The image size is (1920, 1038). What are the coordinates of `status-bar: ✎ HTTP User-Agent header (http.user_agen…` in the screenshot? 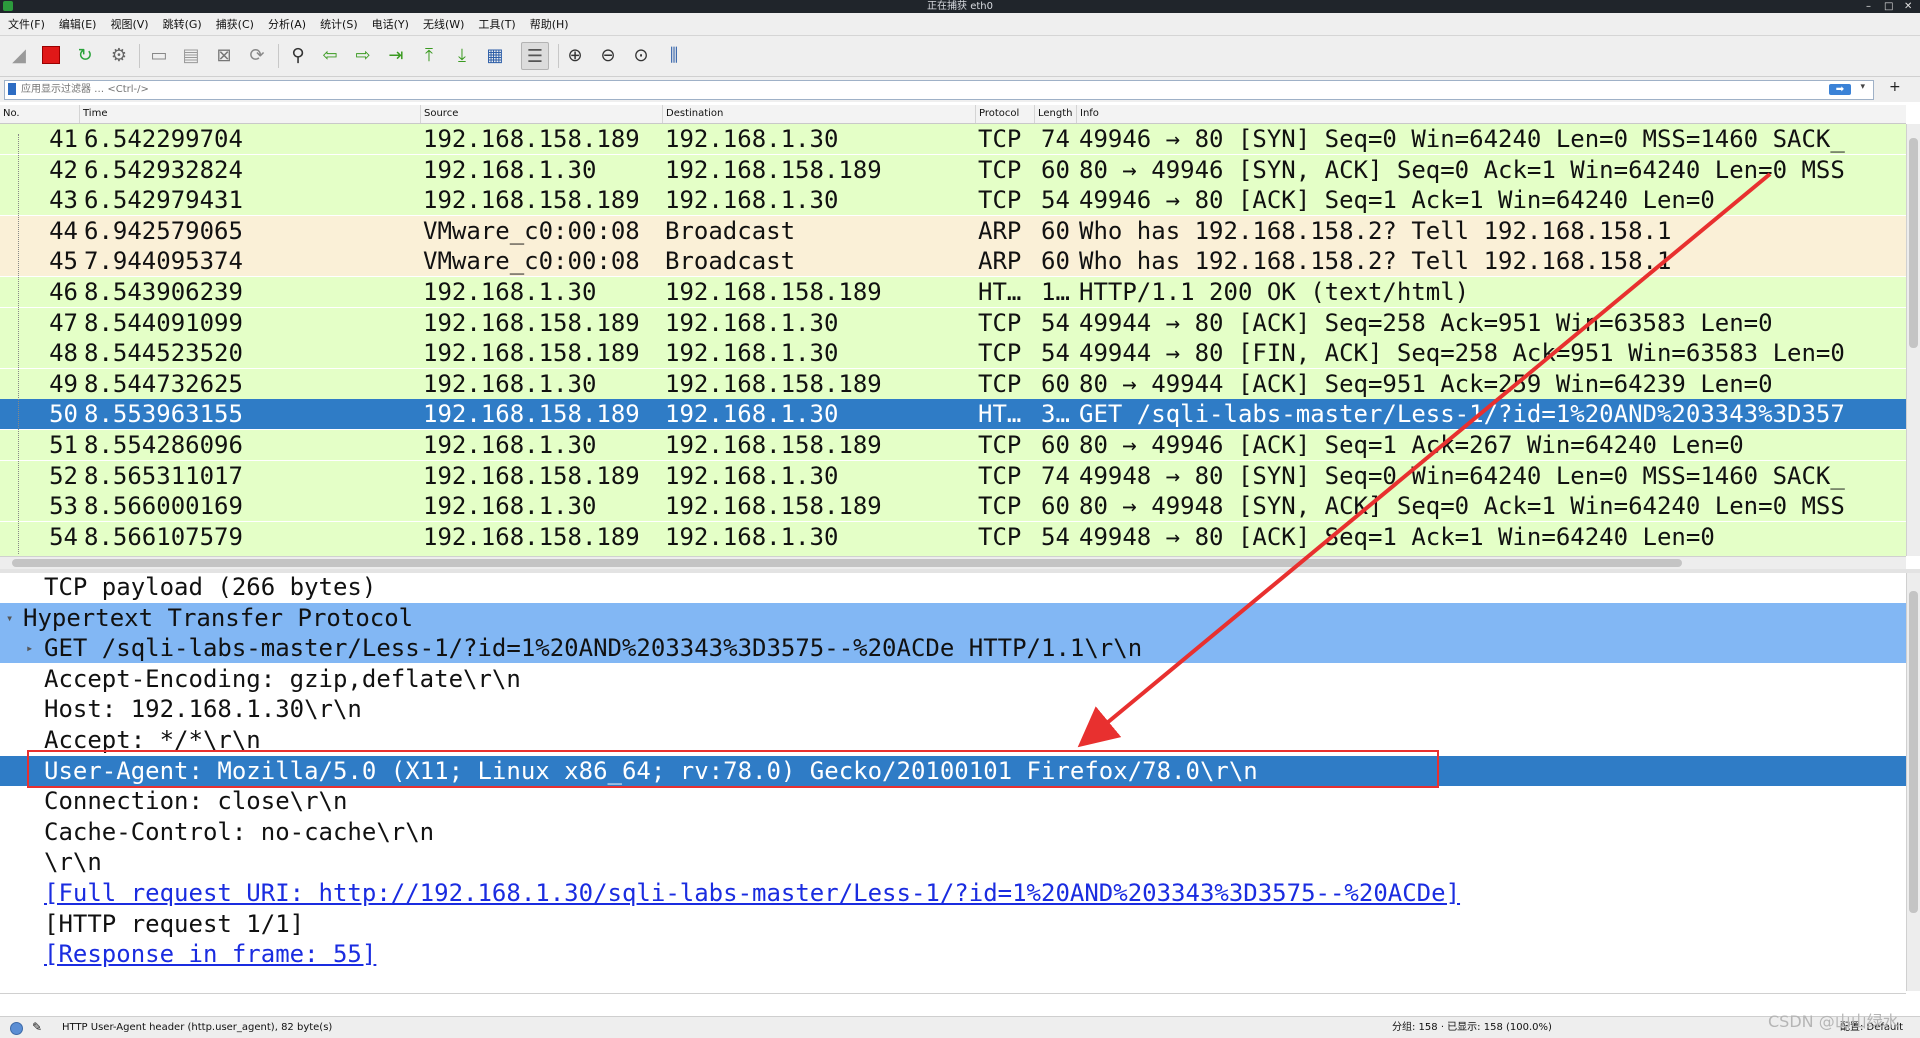 It's located at (960, 1027).